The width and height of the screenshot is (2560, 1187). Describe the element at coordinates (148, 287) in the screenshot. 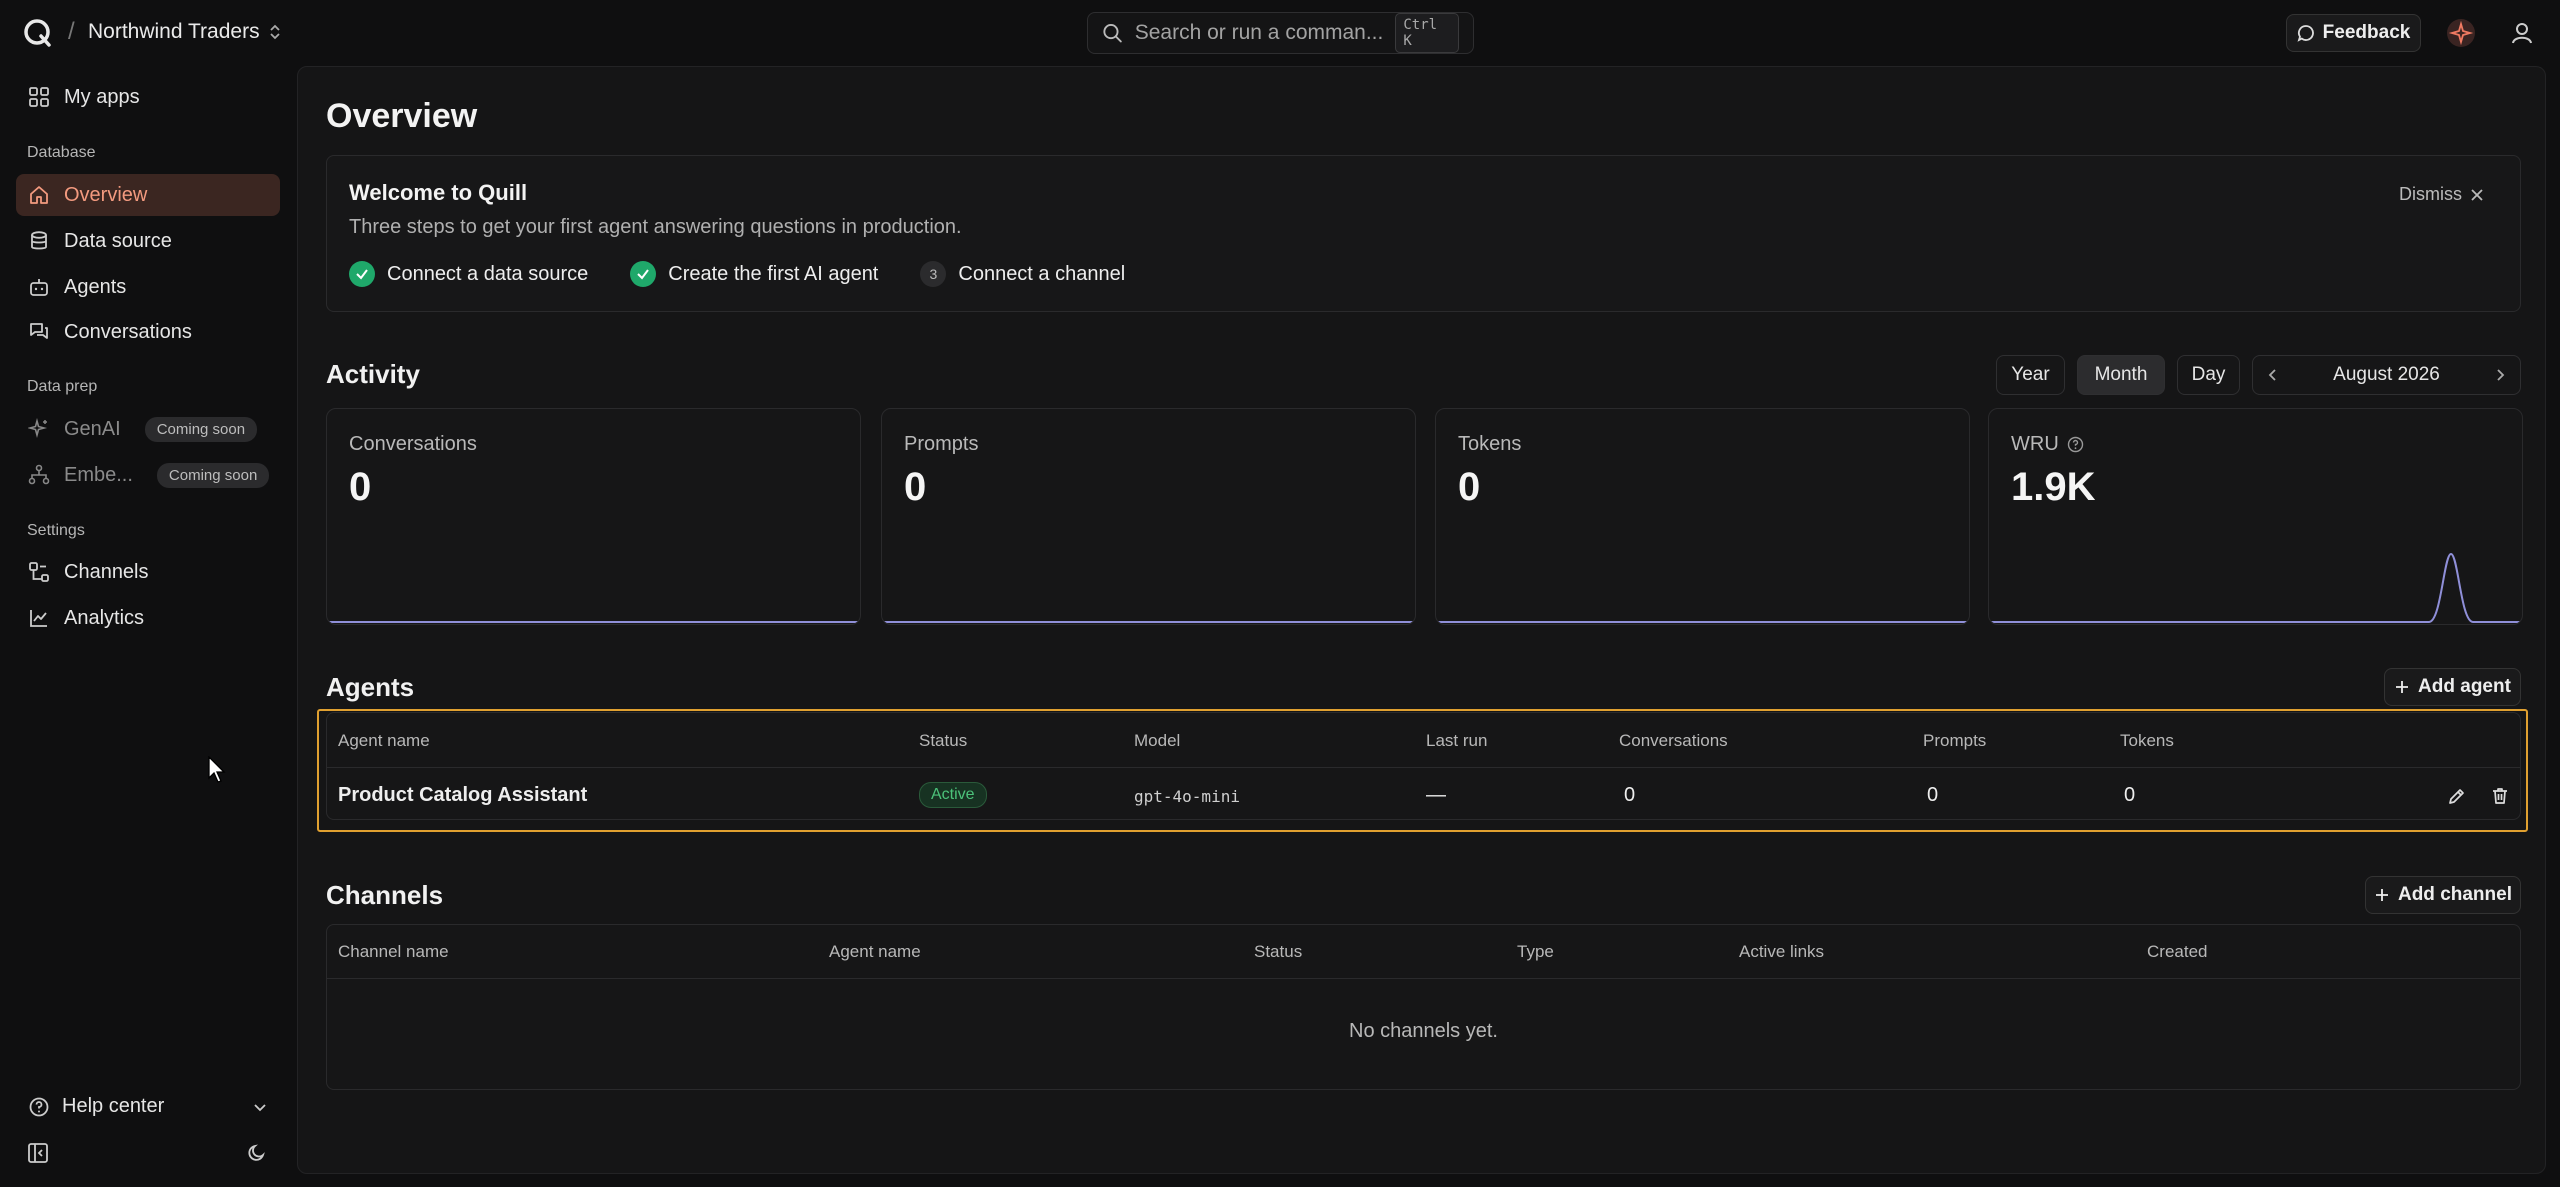

I see `sidebar-item-agents: Agents` at that location.